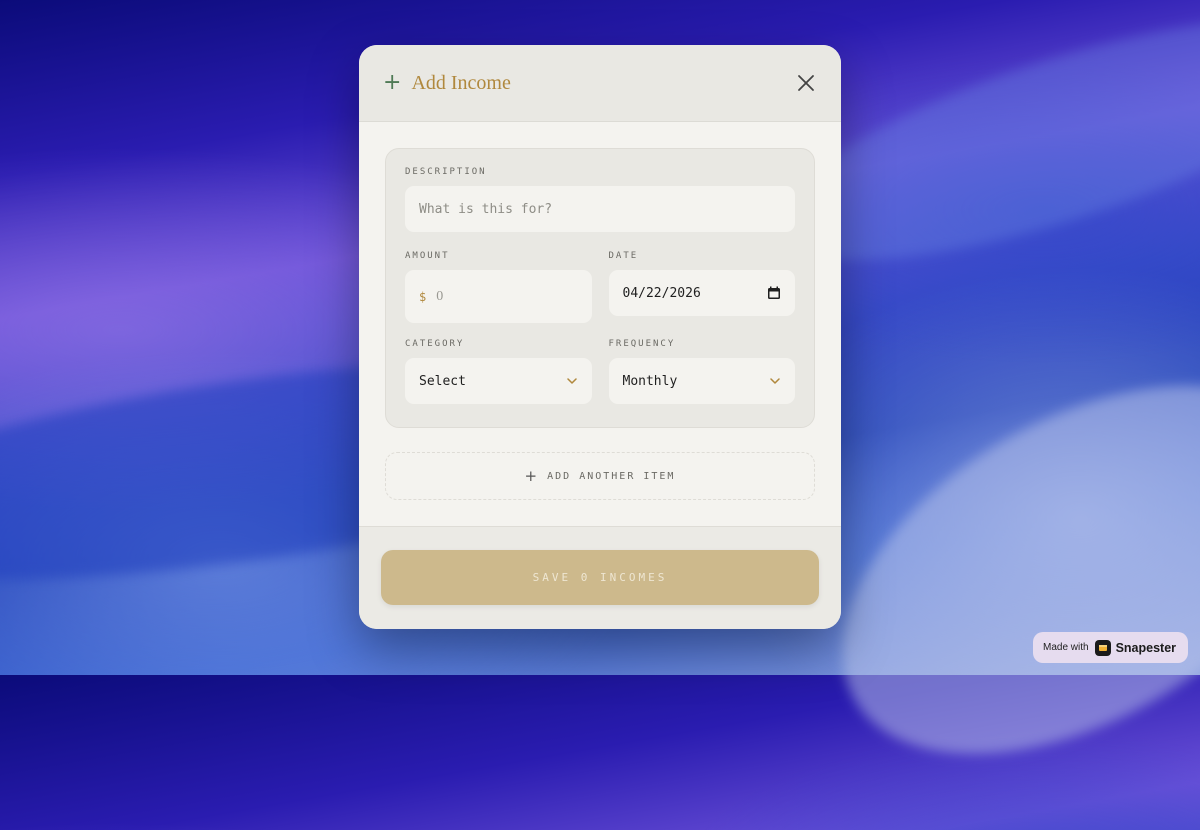 The image size is (1200, 830). Describe the element at coordinates (435, 344) in the screenshot. I see `category-label: CATEGORY` at that location.